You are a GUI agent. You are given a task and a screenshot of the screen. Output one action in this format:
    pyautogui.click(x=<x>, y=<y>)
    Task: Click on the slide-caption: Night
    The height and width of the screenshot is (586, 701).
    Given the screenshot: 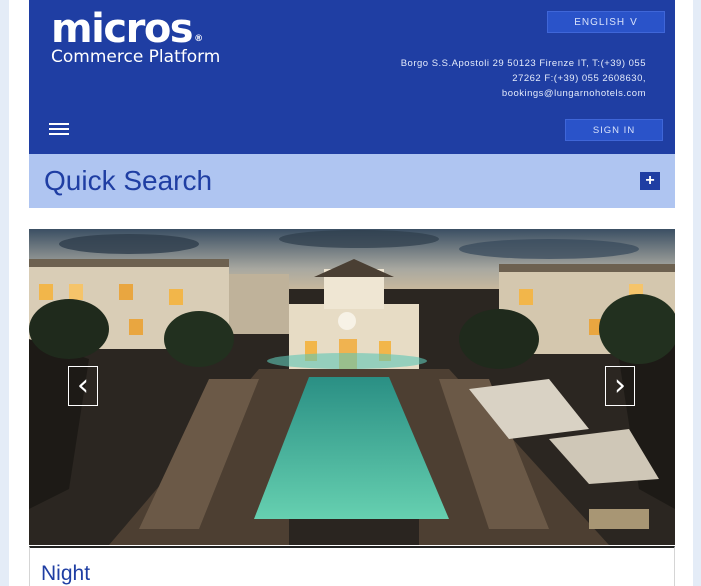 What is the action you would take?
    pyautogui.click(x=66, y=573)
    